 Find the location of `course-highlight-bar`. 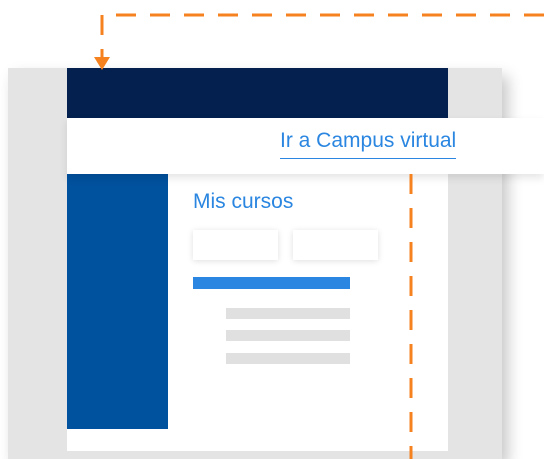

course-highlight-bar is located at coordinates (271, 283).